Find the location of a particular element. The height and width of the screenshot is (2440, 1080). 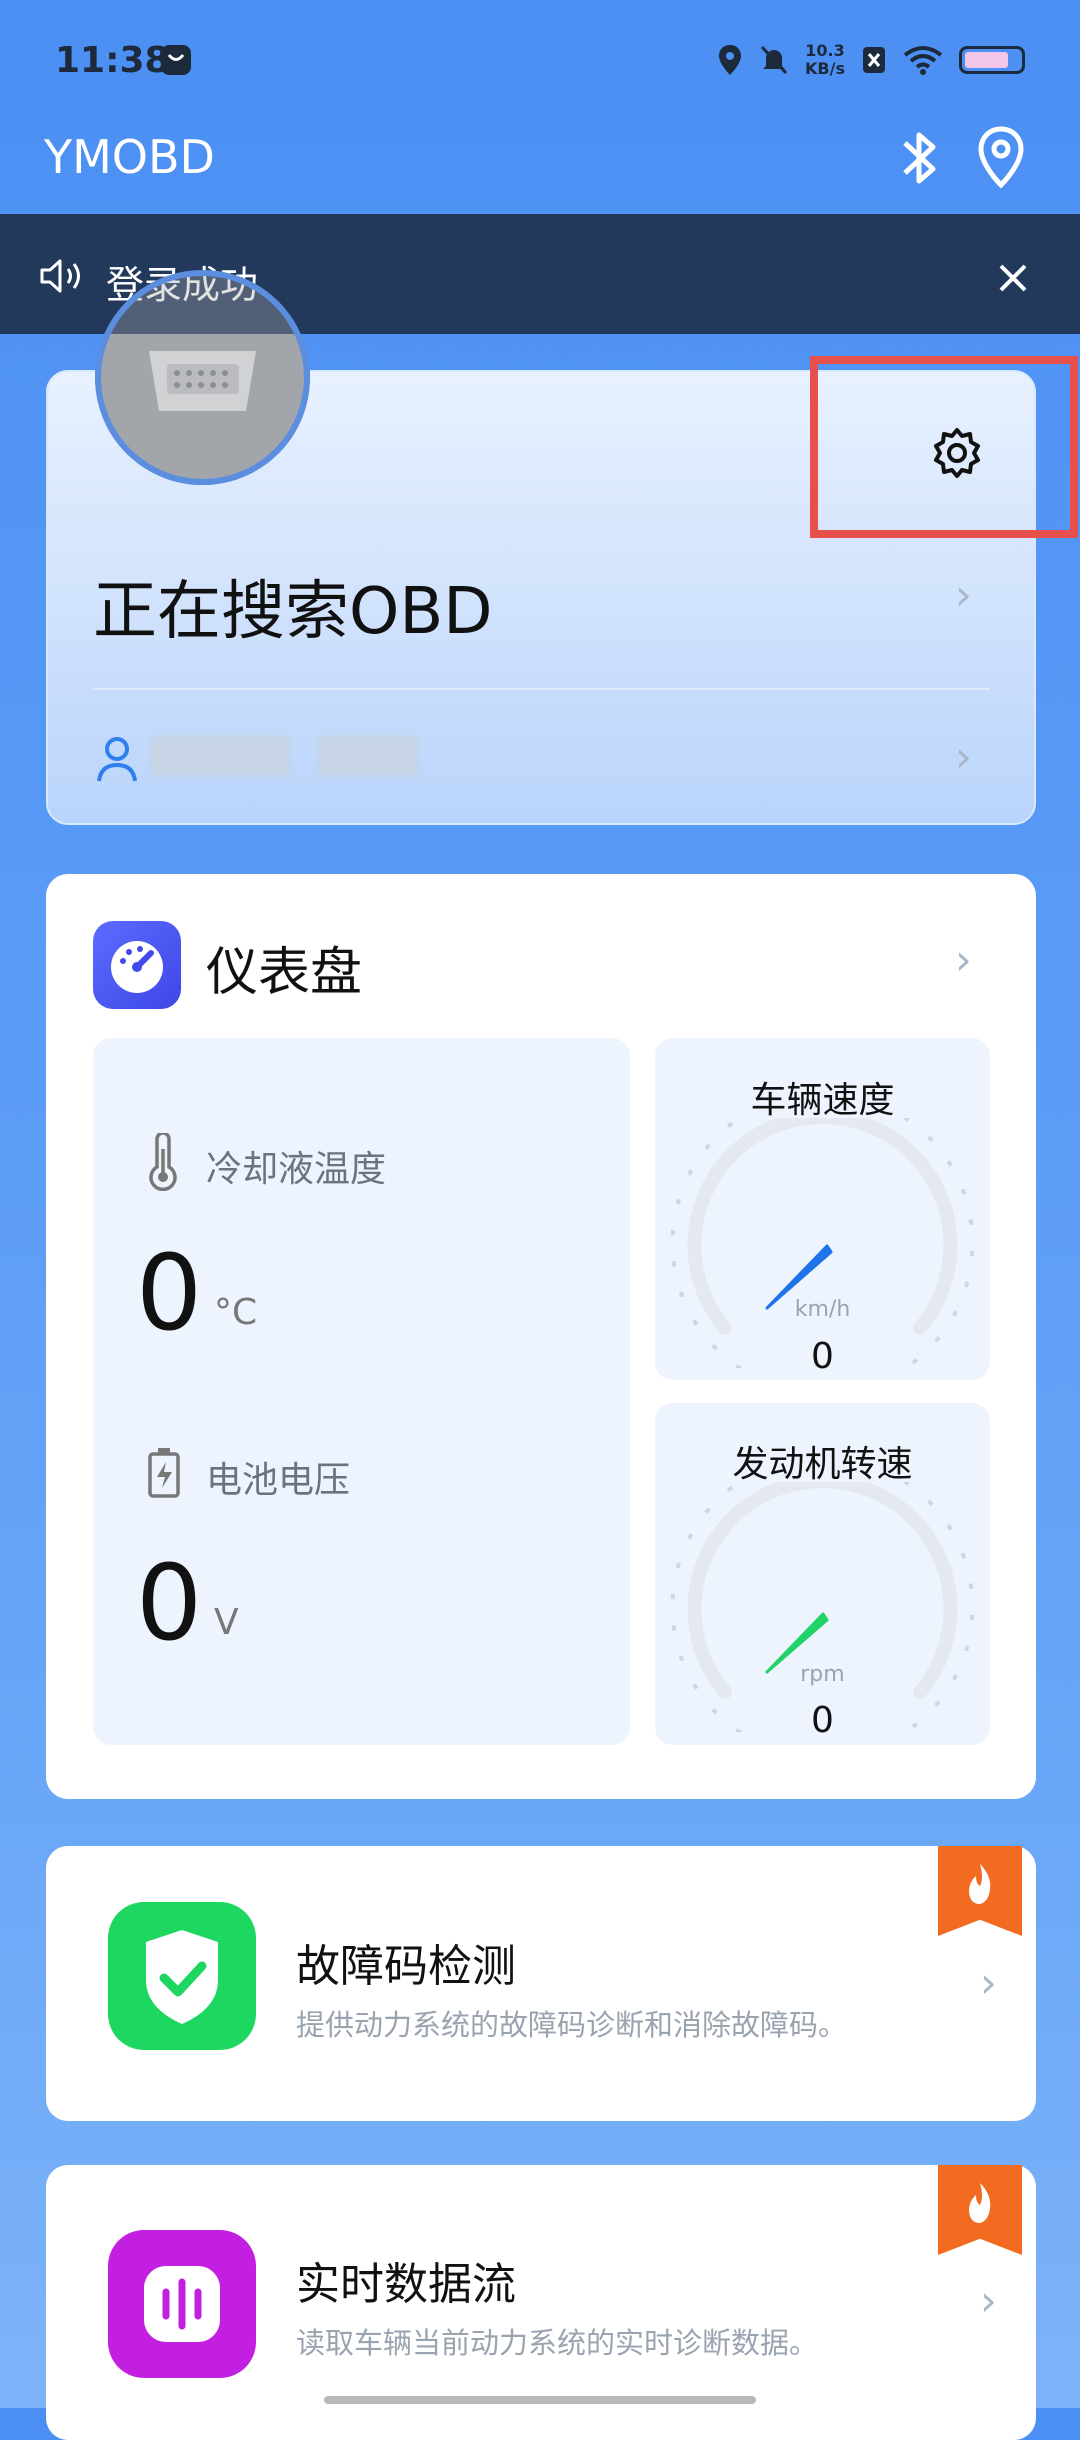

mute-bell-icon is located at coordinates (774, 60).